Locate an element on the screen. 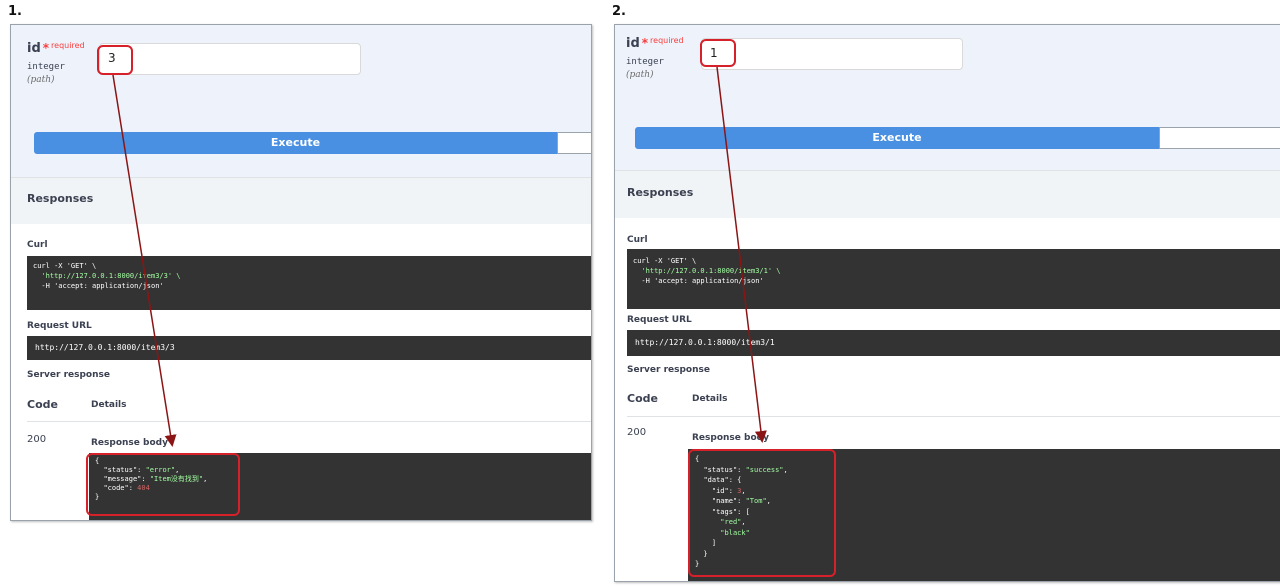  panel-1-number: 1. is located at coordinates (15, 11).